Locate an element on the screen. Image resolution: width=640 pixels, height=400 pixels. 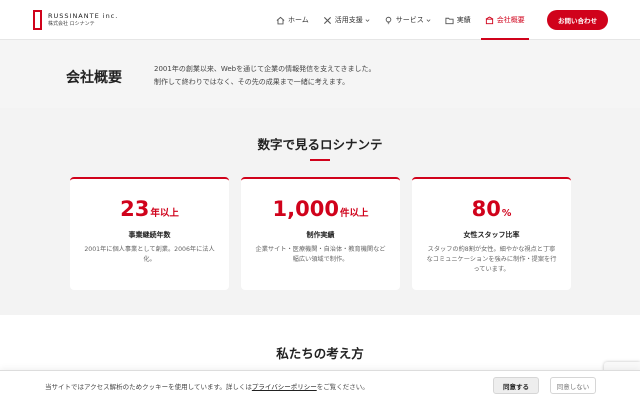
philosophy-section-title: 私たちの考え方 is located at coordinates (320, 353).